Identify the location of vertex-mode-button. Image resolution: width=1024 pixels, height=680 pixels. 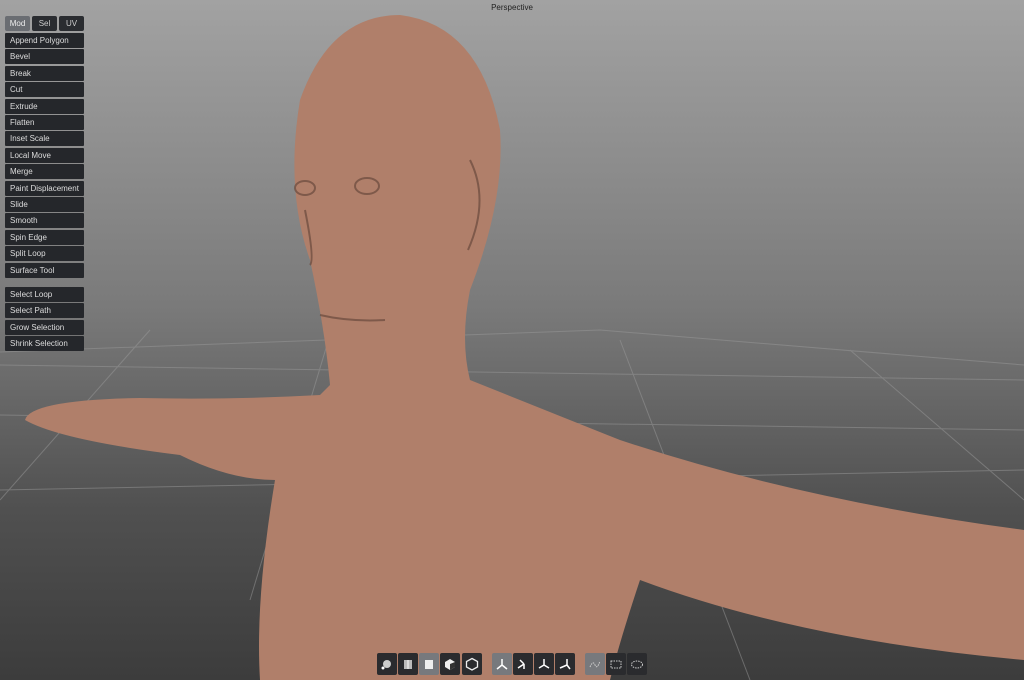
(387, 664).